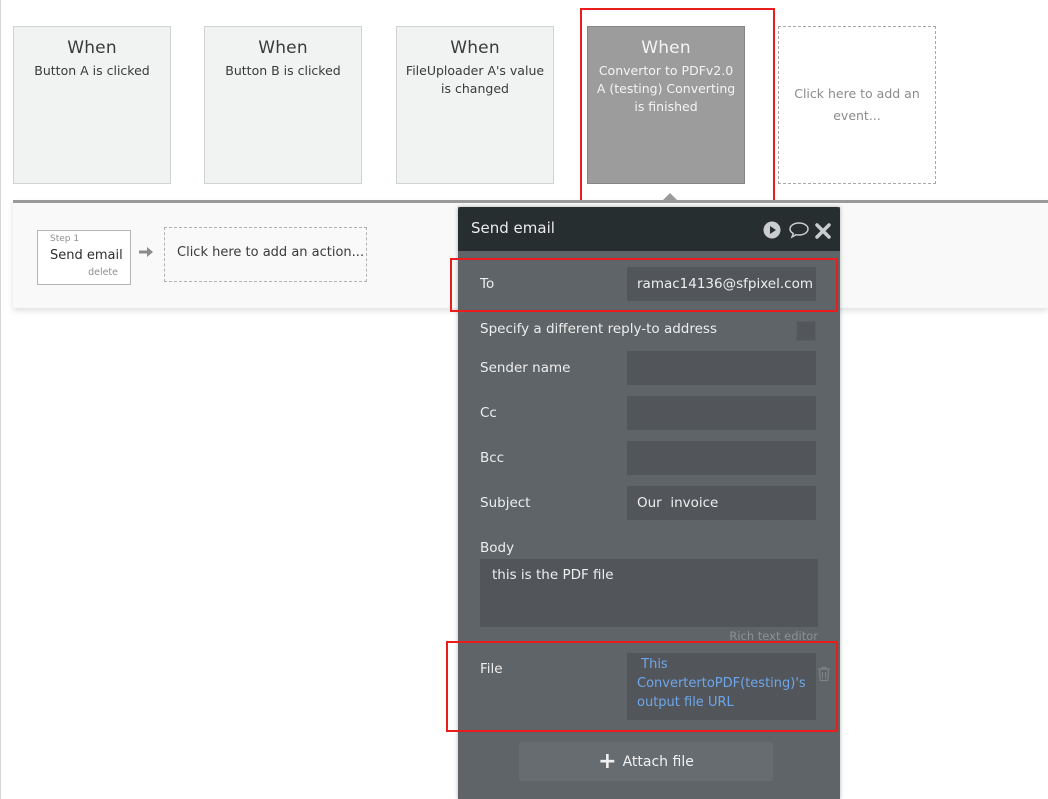 The width and height of the screenshot is (1048, 799). I want to click on sender-name-label: Sender name, so click(525, 368).